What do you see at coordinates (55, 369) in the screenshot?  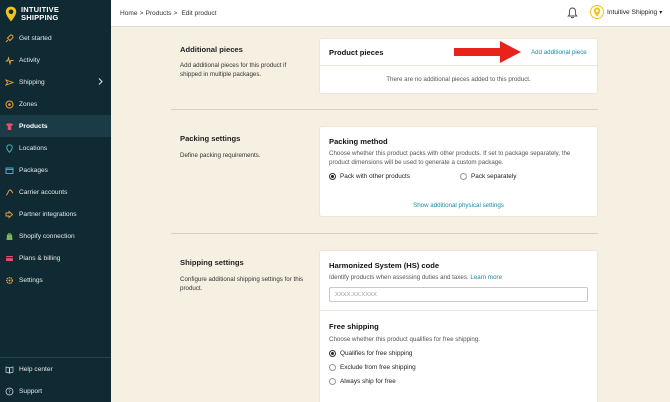 I see `sidebar-item-help-center: Help center` at bounding box center [55, 369].